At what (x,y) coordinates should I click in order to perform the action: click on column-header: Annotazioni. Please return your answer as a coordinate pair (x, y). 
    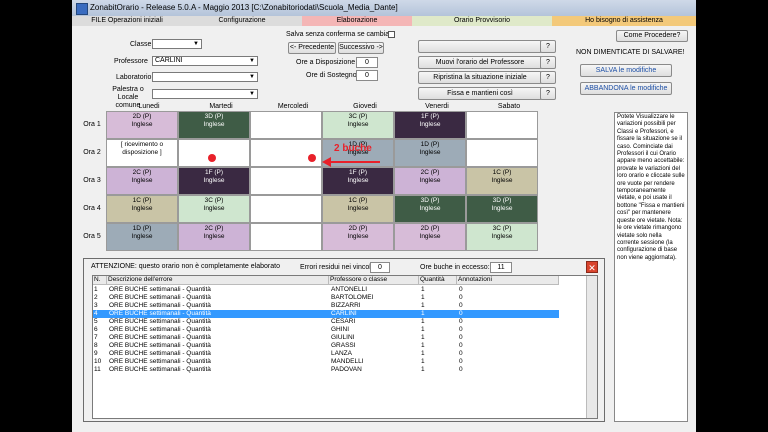
    Looking at the image, I should click on (508, 280).